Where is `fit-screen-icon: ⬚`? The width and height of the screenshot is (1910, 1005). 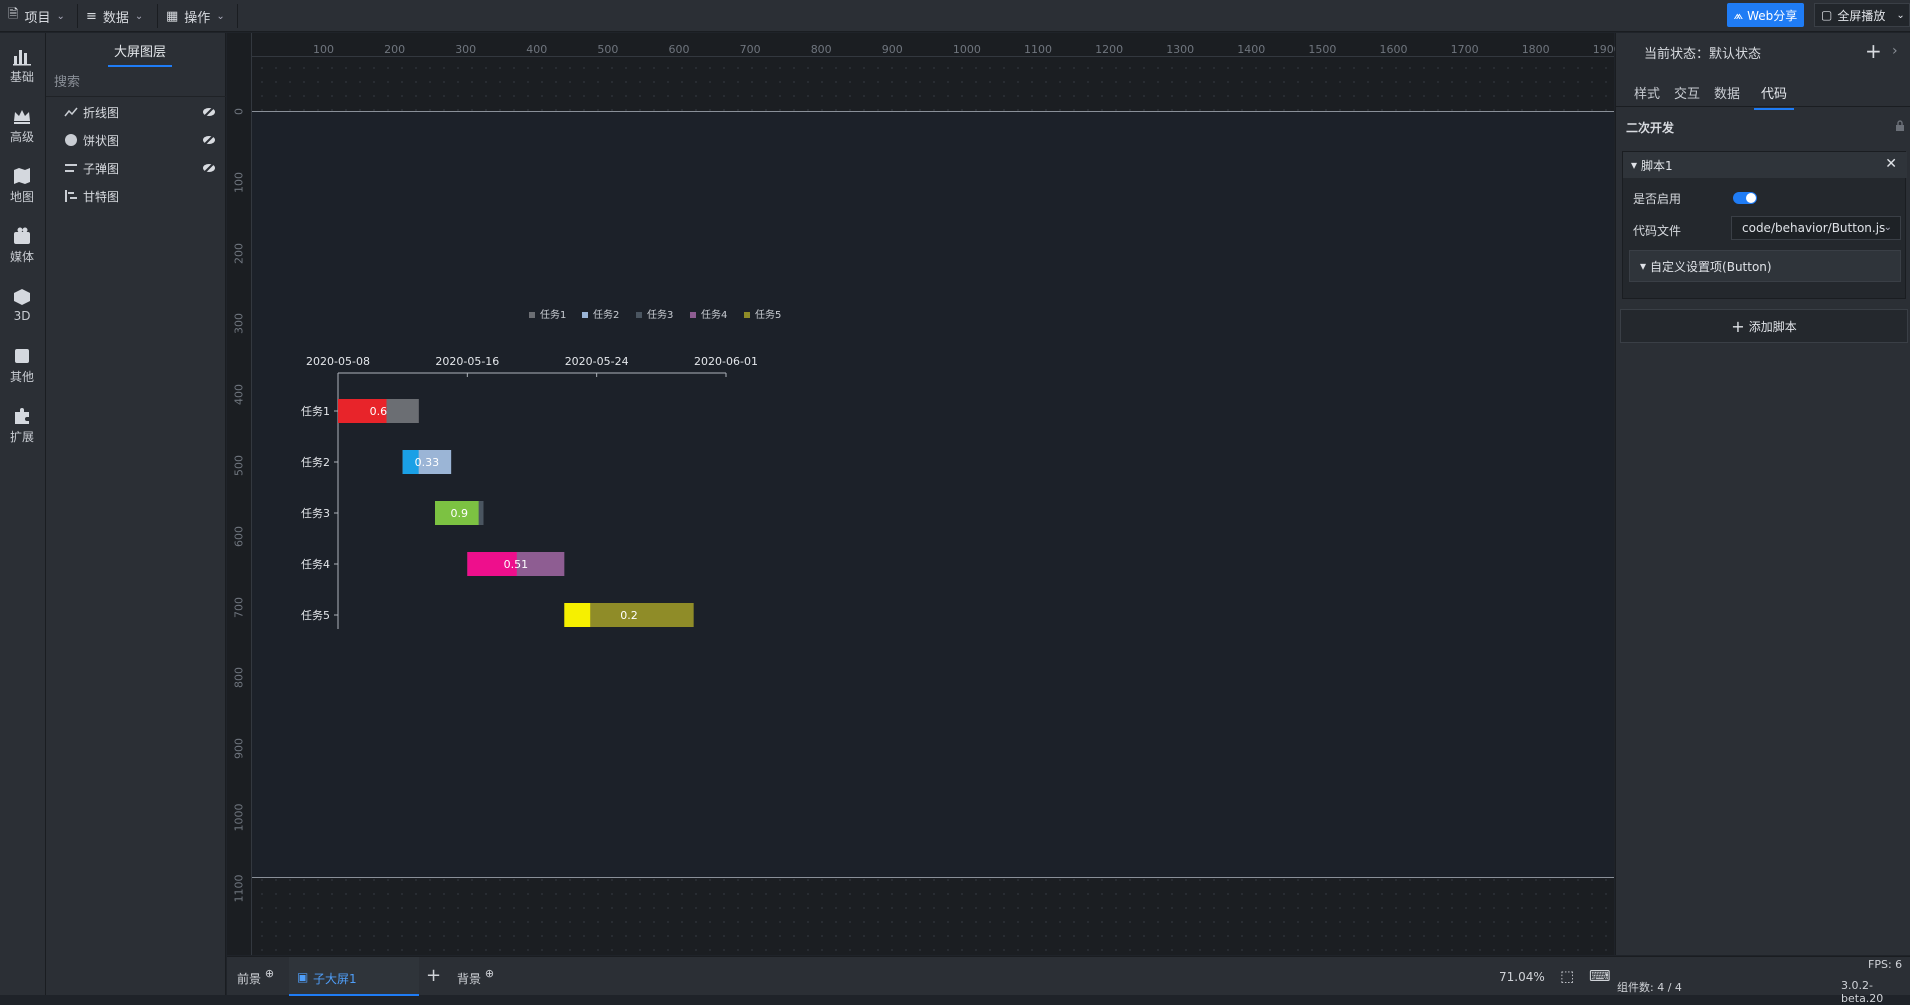
fit-screen-icon: ⬚ is located at coordinates (1567, 976).